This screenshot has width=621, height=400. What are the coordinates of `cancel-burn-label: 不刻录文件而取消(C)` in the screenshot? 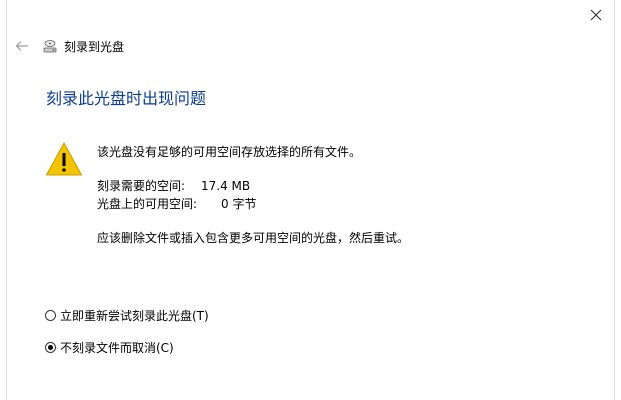 It's located at (117, 347).